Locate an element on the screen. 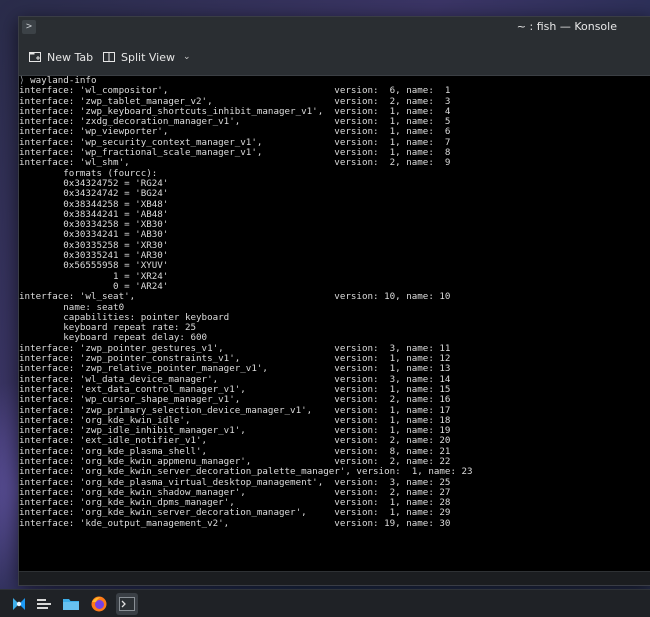 This screenshot has width=650, height=617. taskbar is located at coordinates (325, 603).